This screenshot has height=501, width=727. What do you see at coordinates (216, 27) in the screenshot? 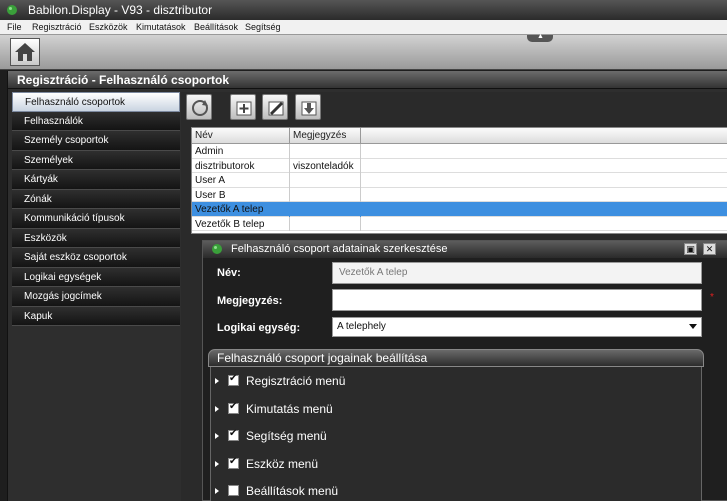
I see `menu-settings: Beállítások` at bounding box center [216, 27].